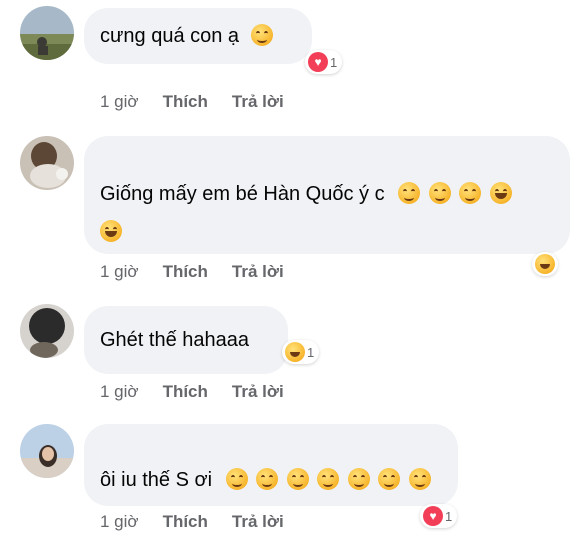 This screenshot has height=534, width=580. Describe the element at coordinates (170, 36) in the screenshot. I see `comment-text: cưng quá con ạ` at that location.